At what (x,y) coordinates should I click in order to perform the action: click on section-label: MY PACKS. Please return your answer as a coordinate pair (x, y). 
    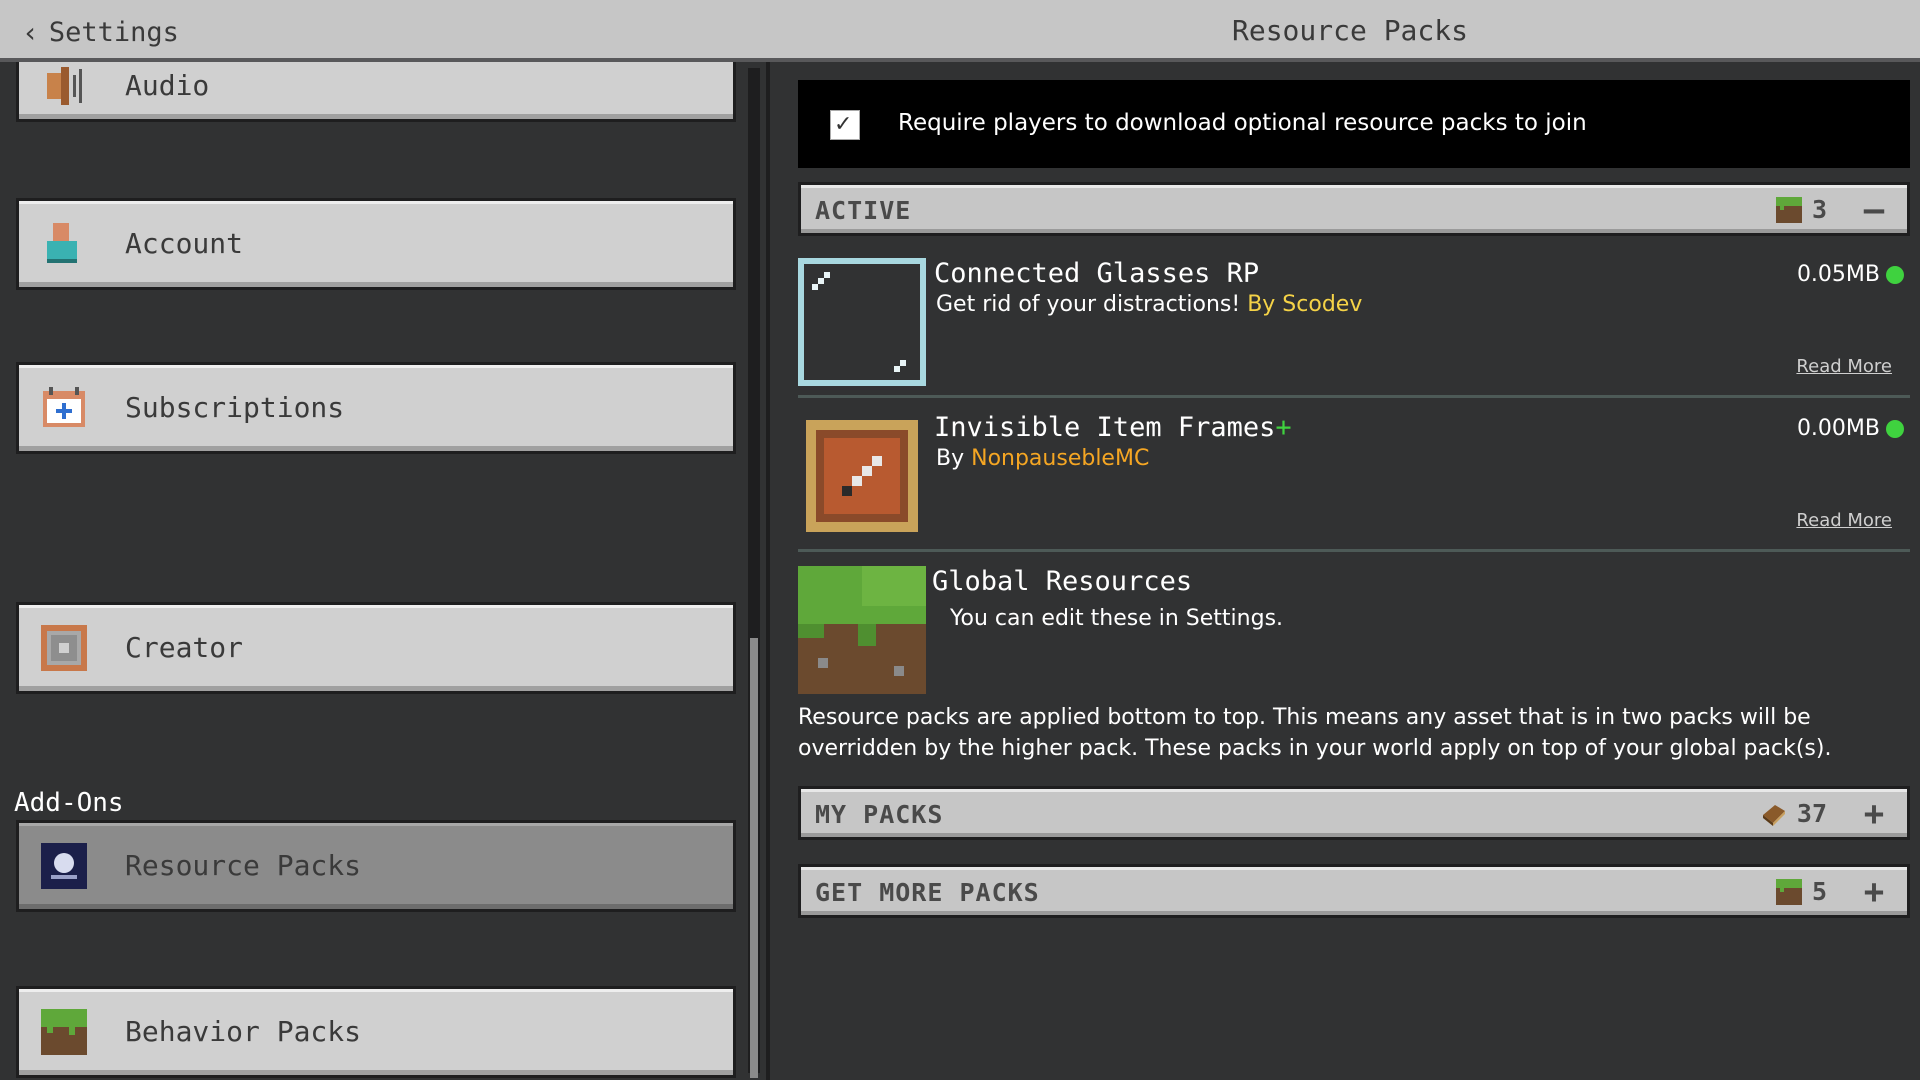
    Looking at the image, I should click on (879, 814).